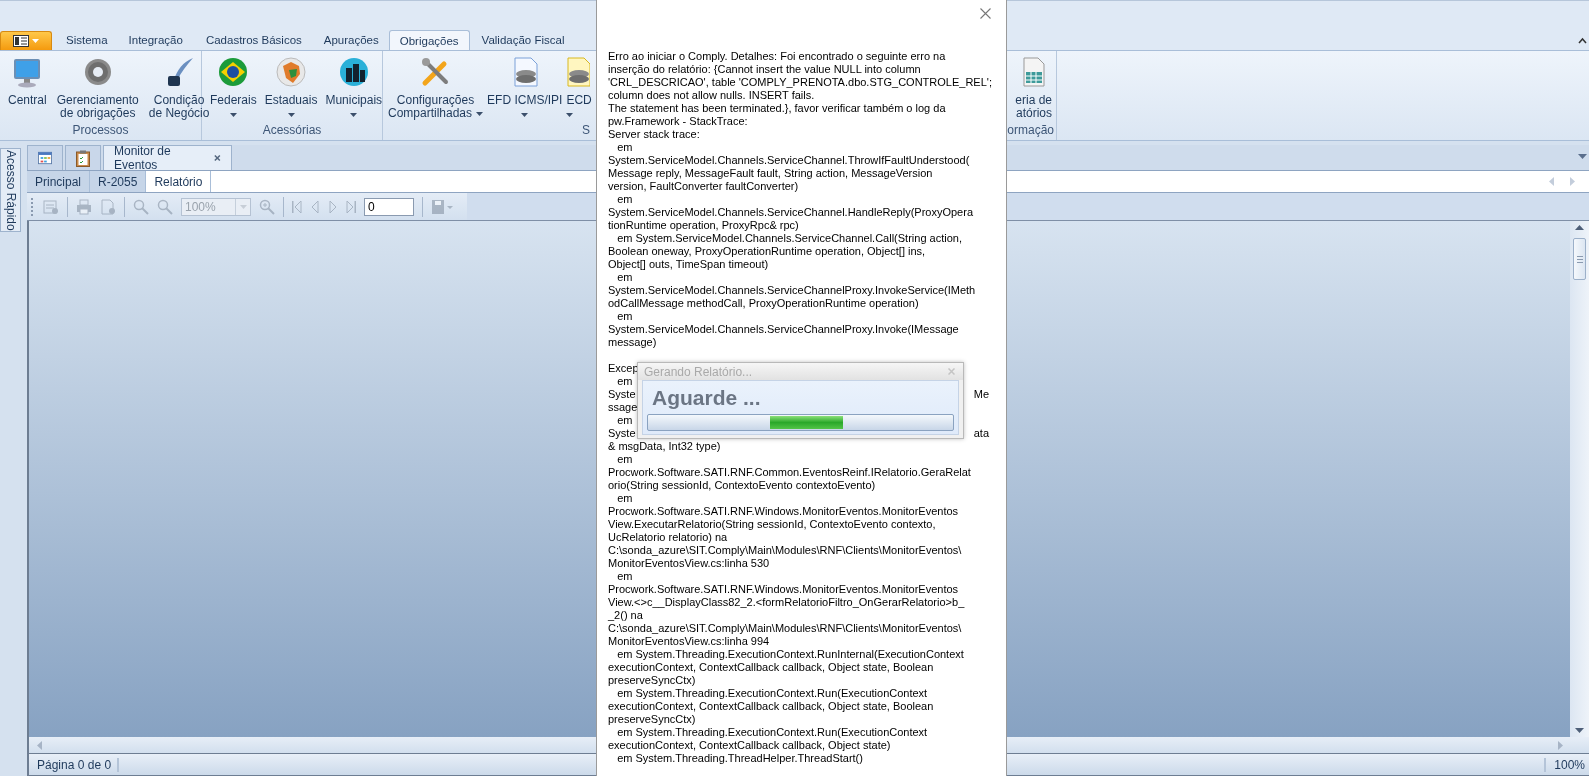 The image size is (1589, 776). What do you see at coordinates (27, 89) in the screenshot?
I see `ribbon-button: Central` at bounding box center [27, 89].